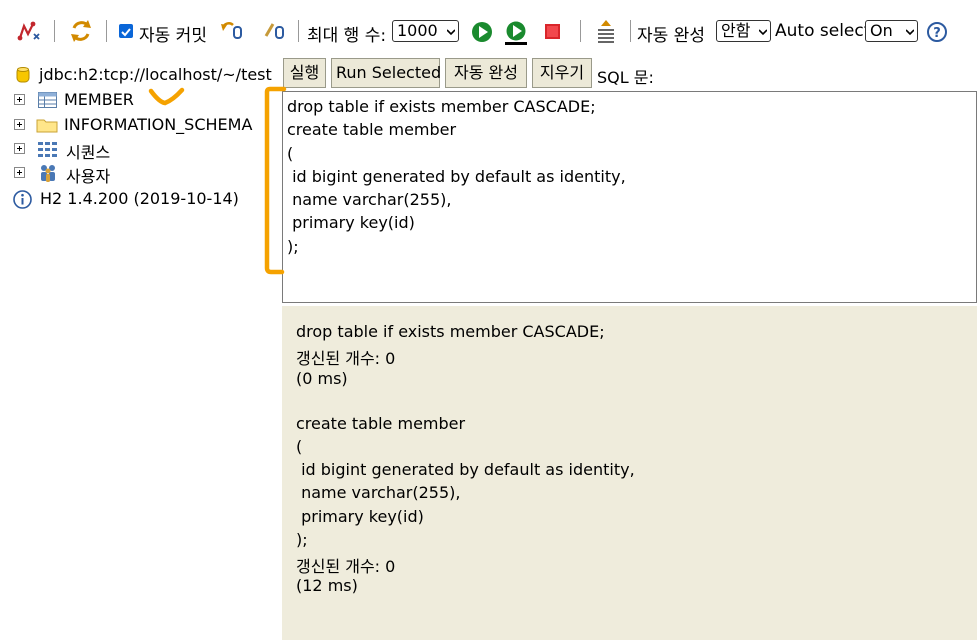 The width and height of the screenshot is (977, 640). I want to click on autocomplete-select: 안함, so click(743, 31).